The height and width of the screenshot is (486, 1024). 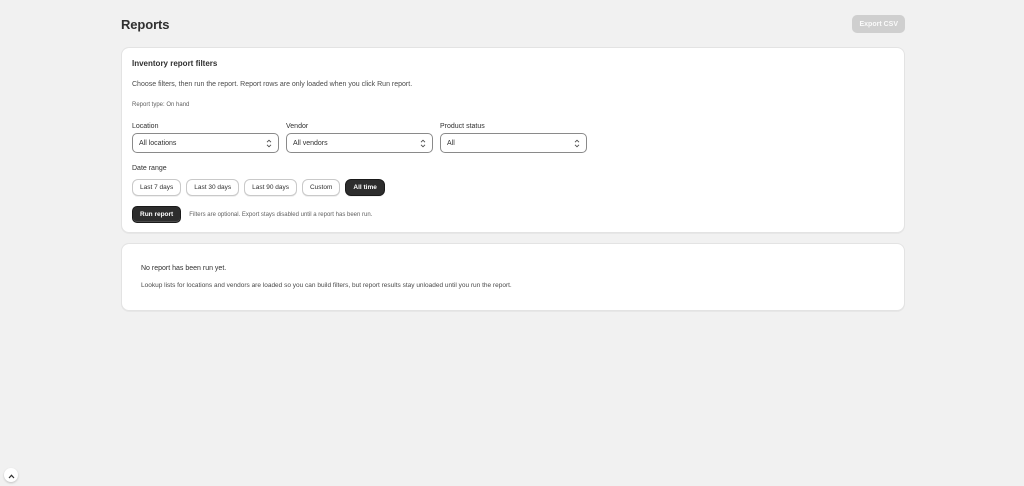 What do you see at coordinates (513, 24) in the screenshot?
I see `page-header: Reports Export CSV` at bounding box center [513, 24].